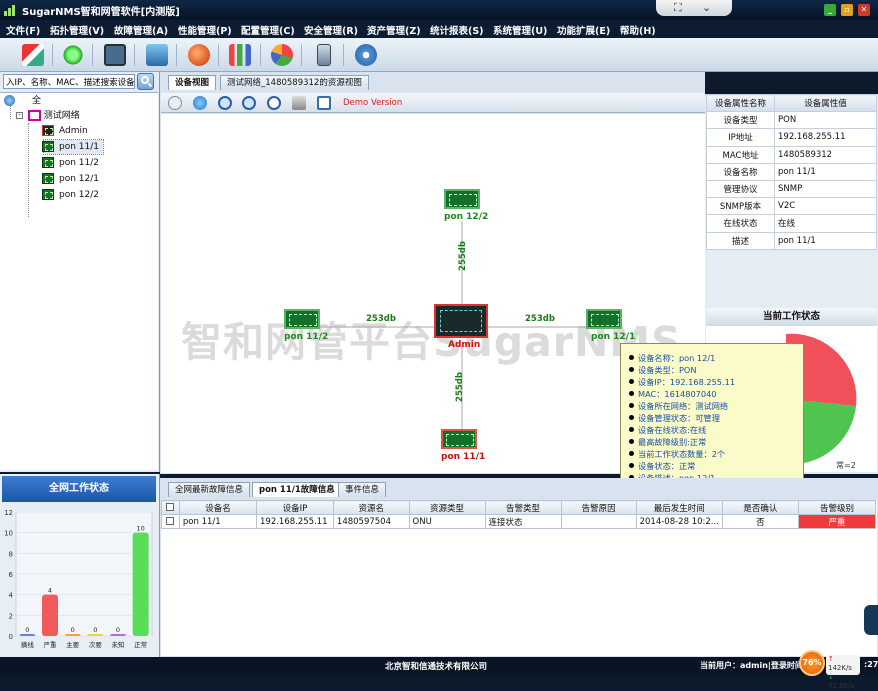  What do you see at coordinates (760, 507) in the screenshot?
I see `column-header: 是否确认` at bounding box center [760, 507].